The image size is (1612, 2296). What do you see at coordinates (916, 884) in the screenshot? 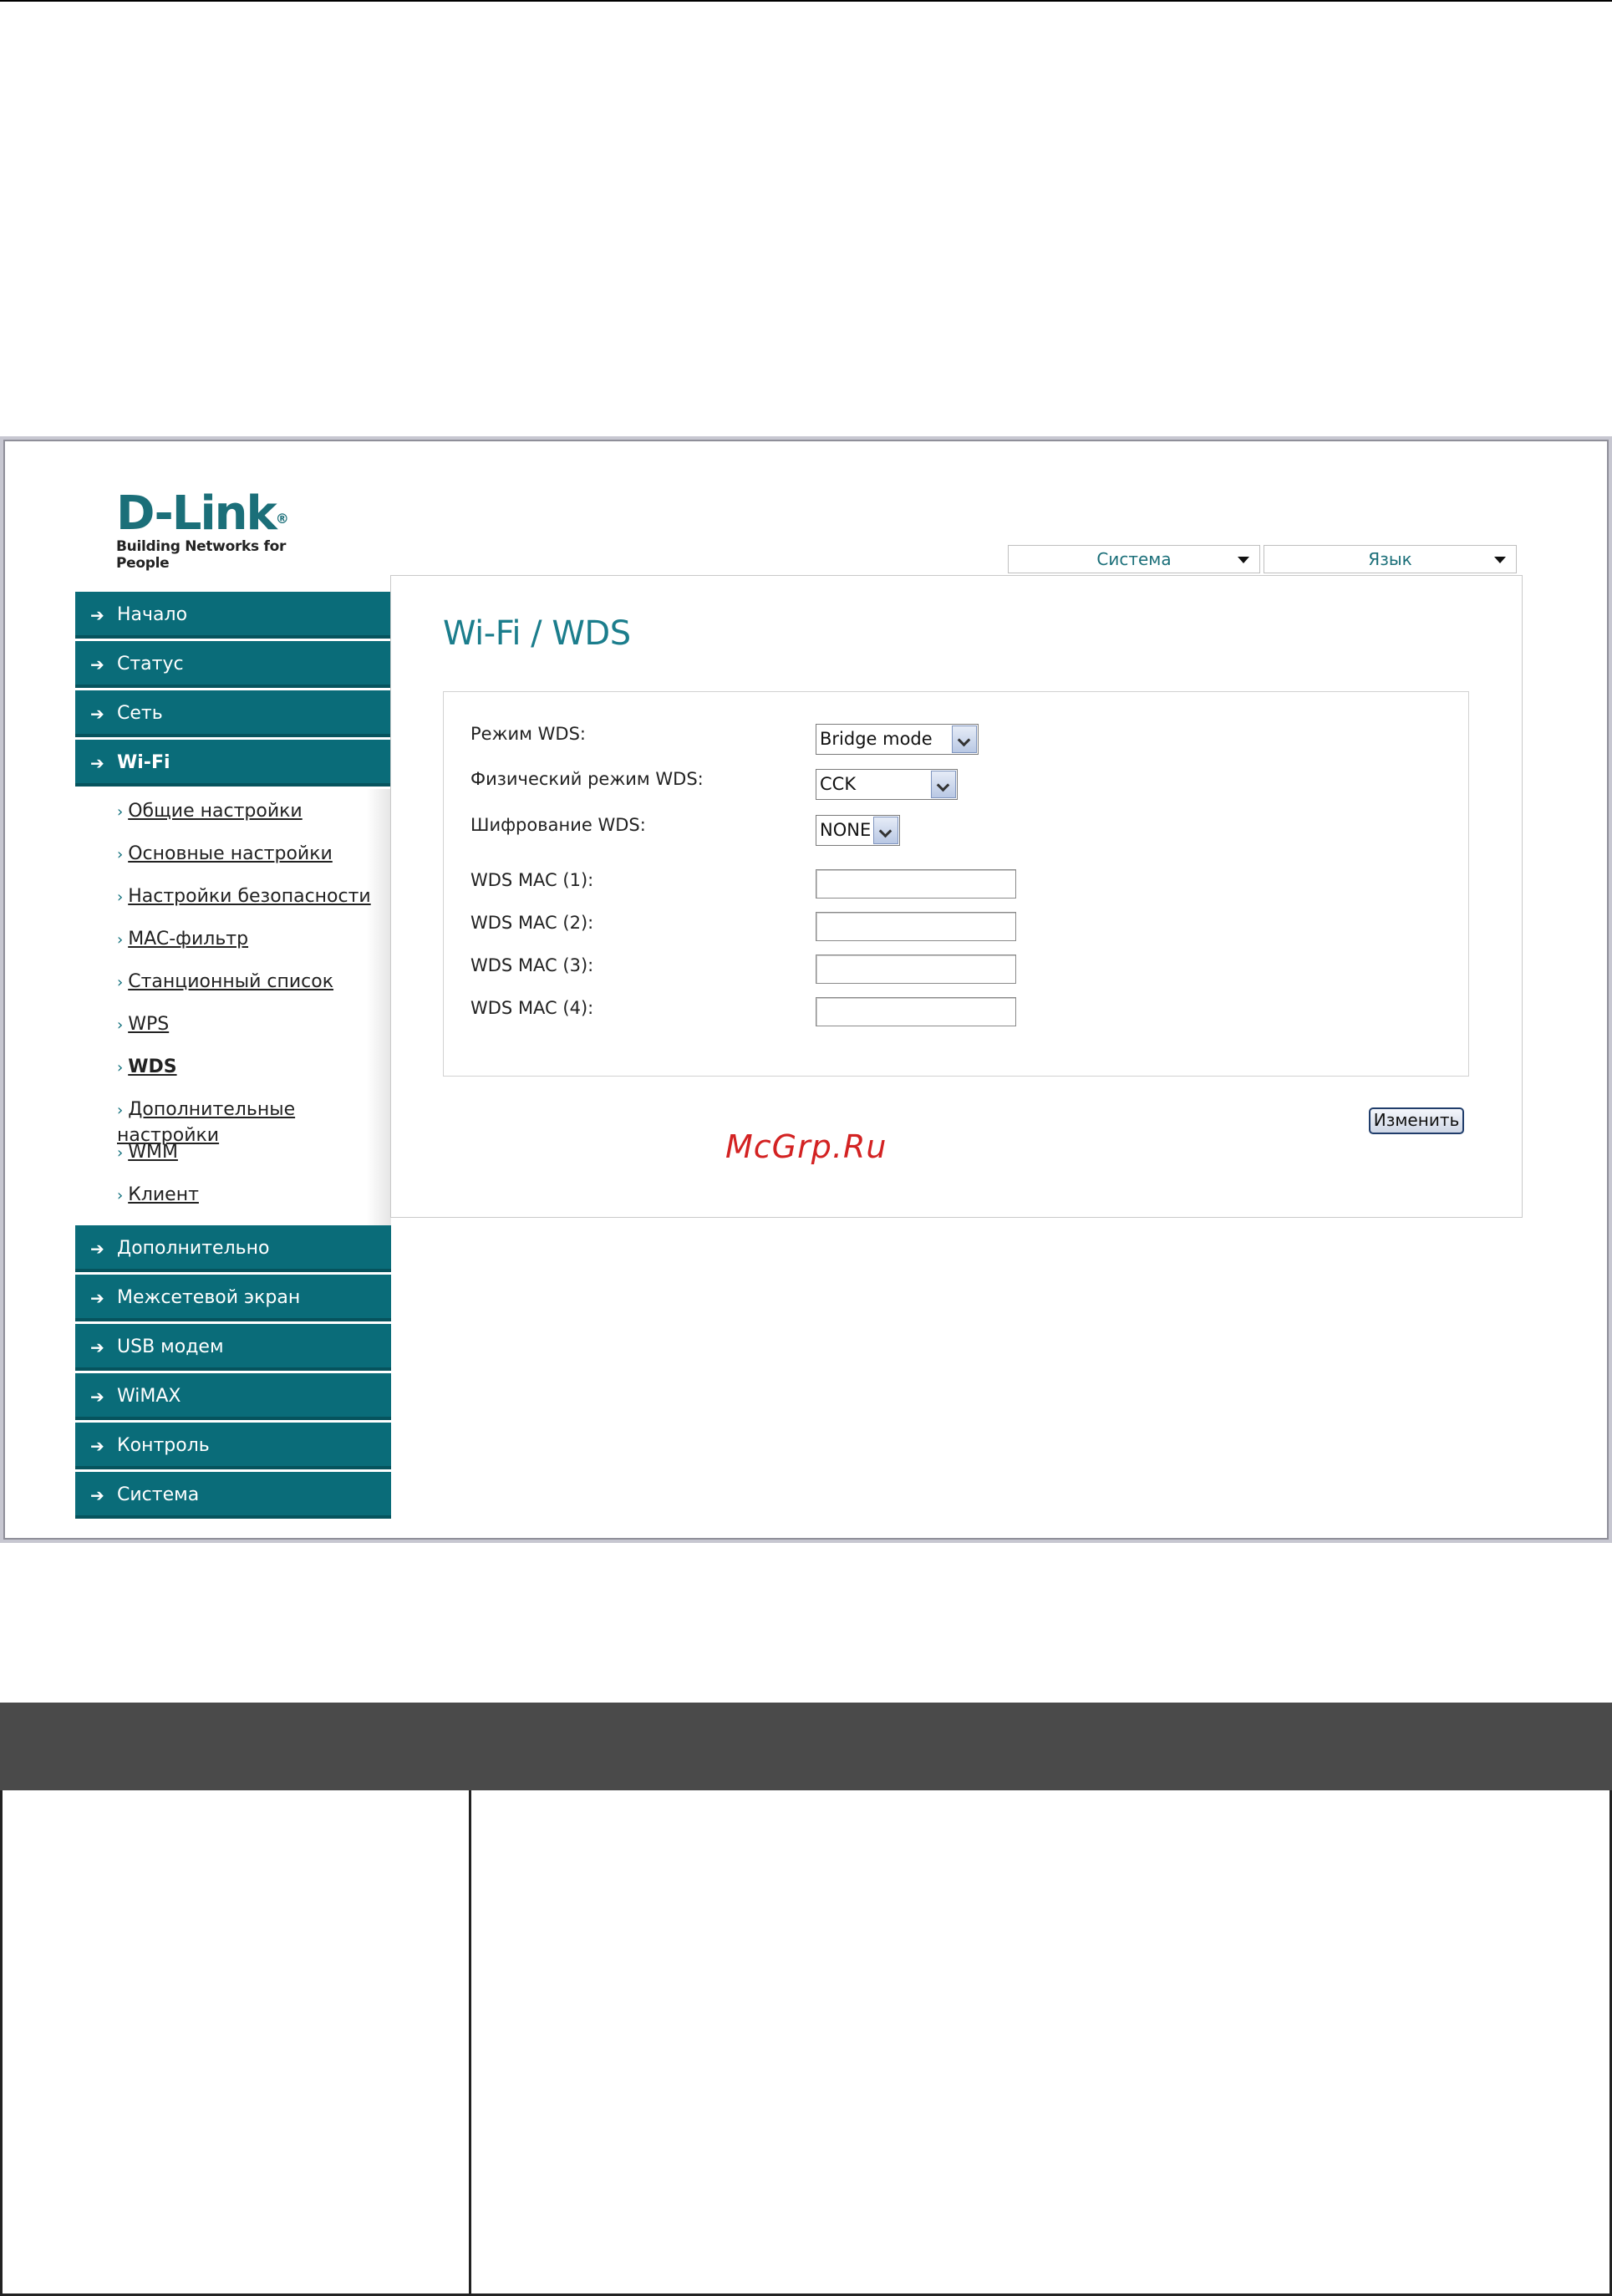
I see `wds-mac1-input` at bounding box center [916, 884].